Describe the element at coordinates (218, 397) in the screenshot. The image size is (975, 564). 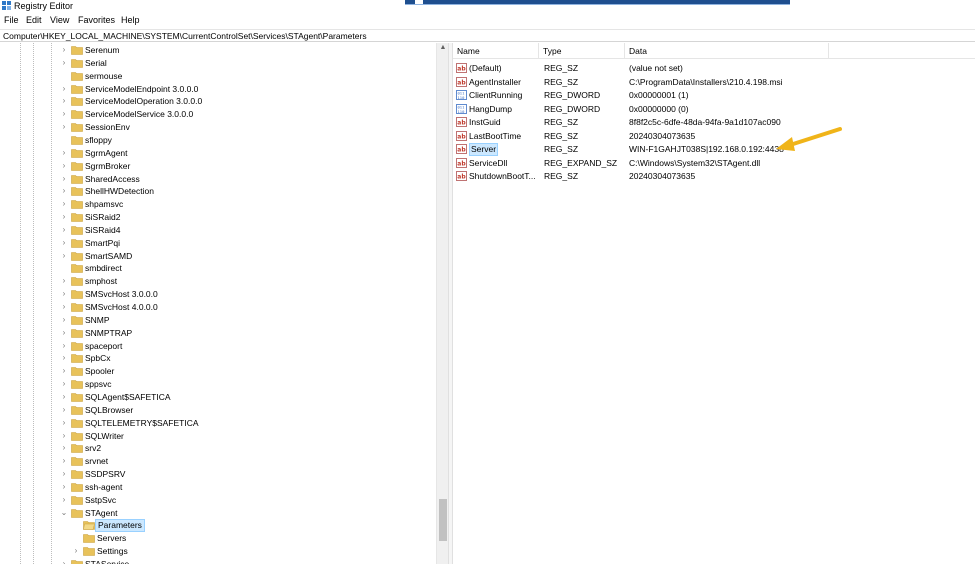
I see `tree-item: › SQLAgent$SAFETICA` at that location.